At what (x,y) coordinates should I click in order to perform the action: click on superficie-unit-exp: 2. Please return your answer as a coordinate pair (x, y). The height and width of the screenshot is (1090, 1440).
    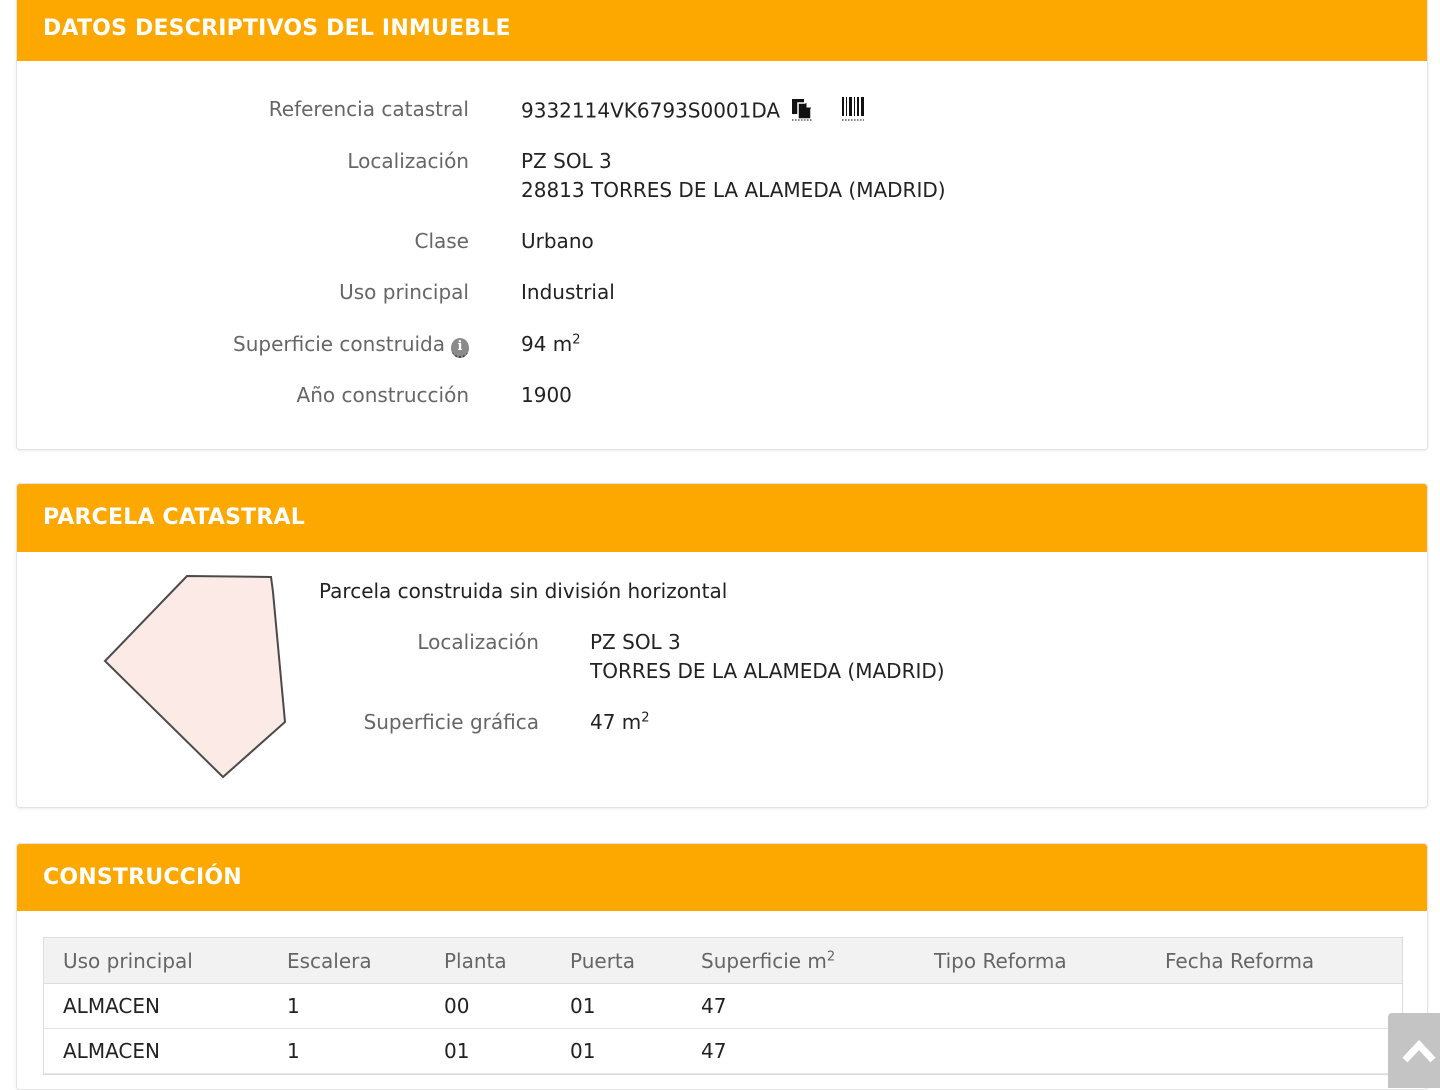
    Looking at the image, I should click on (576, 340).